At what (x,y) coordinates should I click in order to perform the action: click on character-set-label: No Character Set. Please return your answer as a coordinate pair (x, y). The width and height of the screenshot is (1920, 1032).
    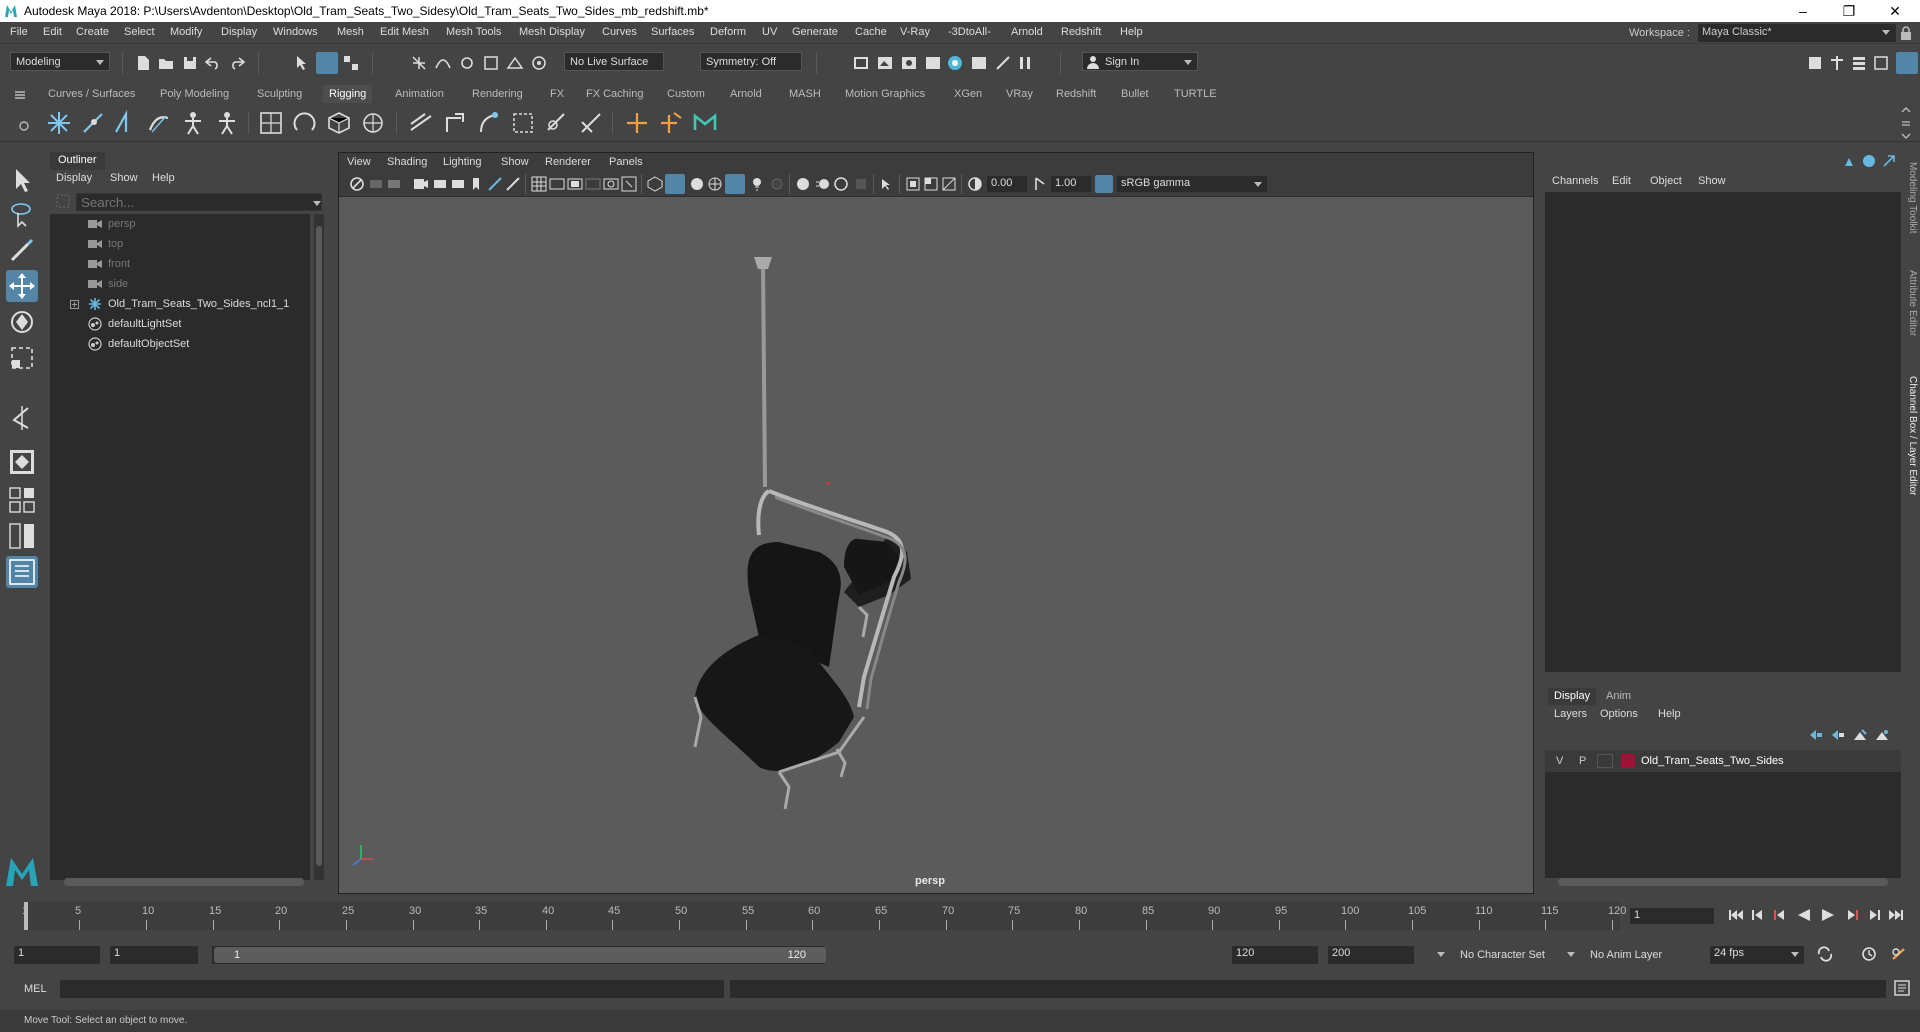
    Looking at the image, I should click on (1502, 955).